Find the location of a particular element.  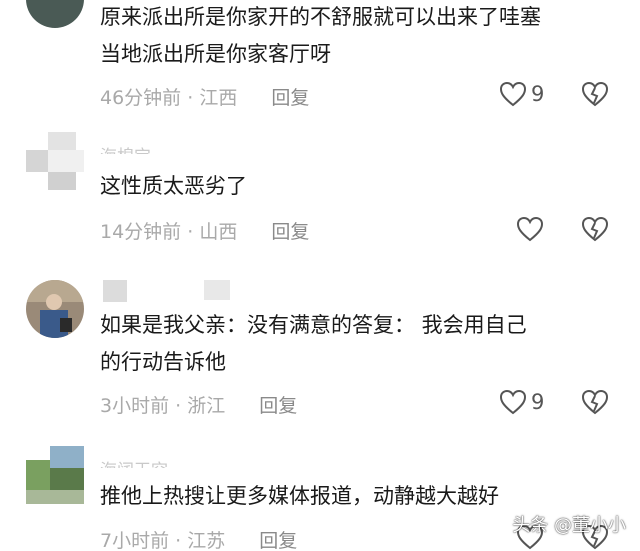

comment-location: 山西 is located at coordinates (218, 232).